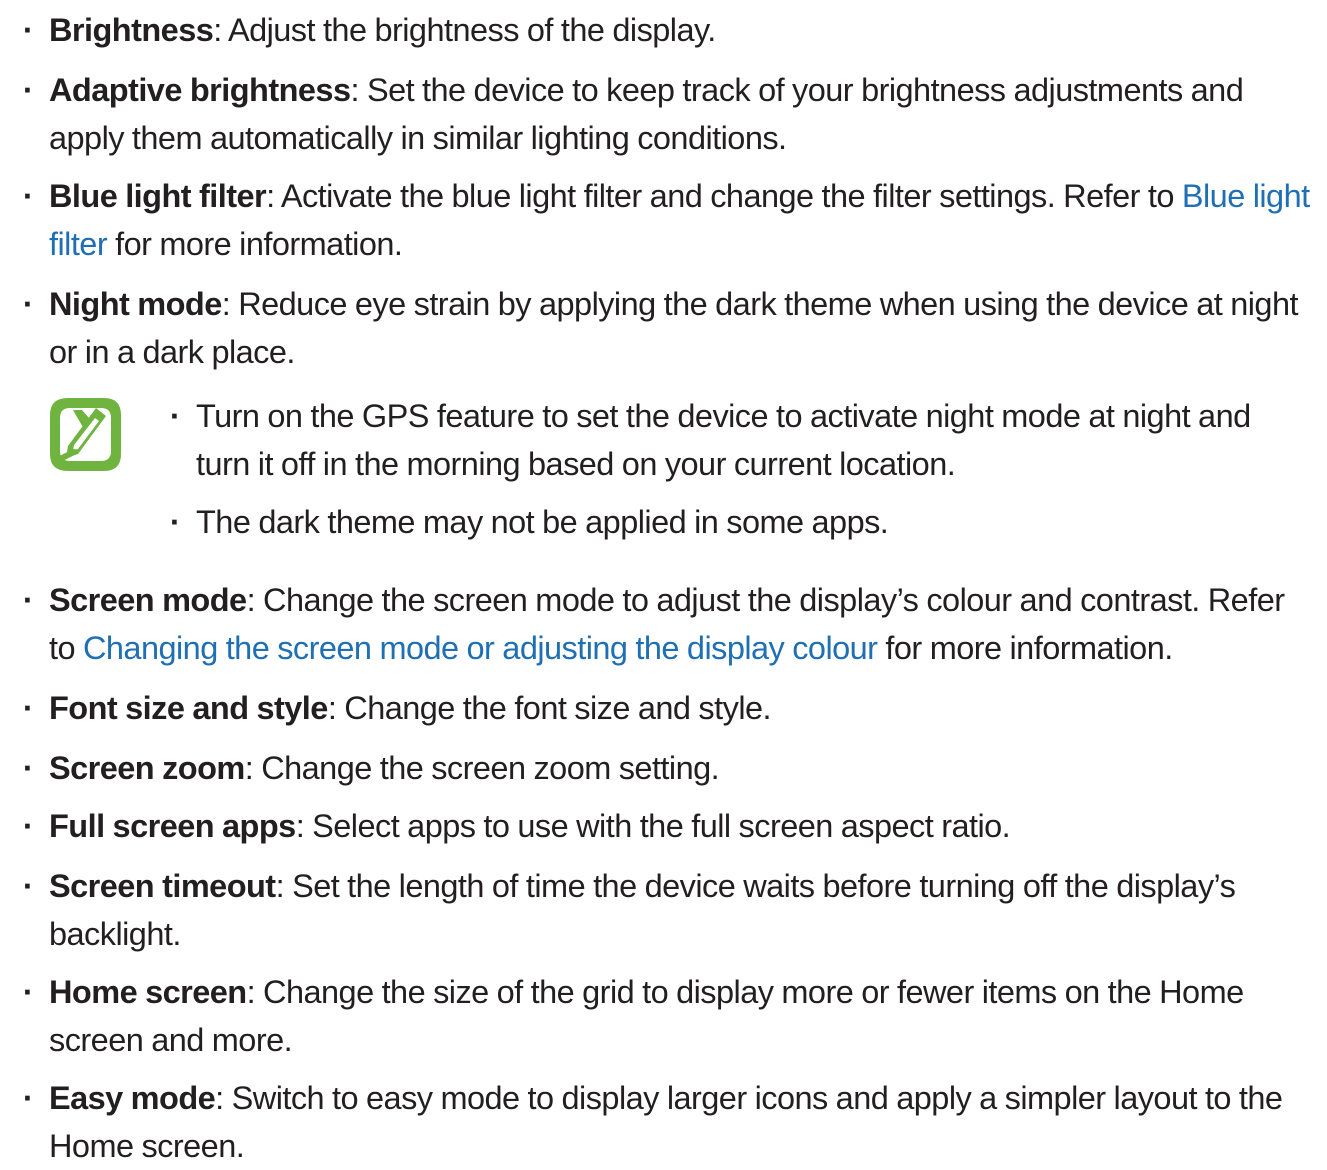  What do you see at coordinates (135, 304) in the screenshot?
I see `item-term: Night mode` at bounding box center [135, 304].